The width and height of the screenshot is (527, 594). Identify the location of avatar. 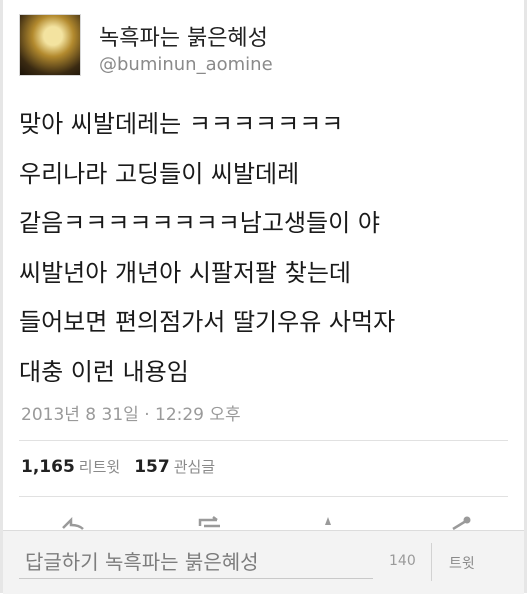
(50, 45).